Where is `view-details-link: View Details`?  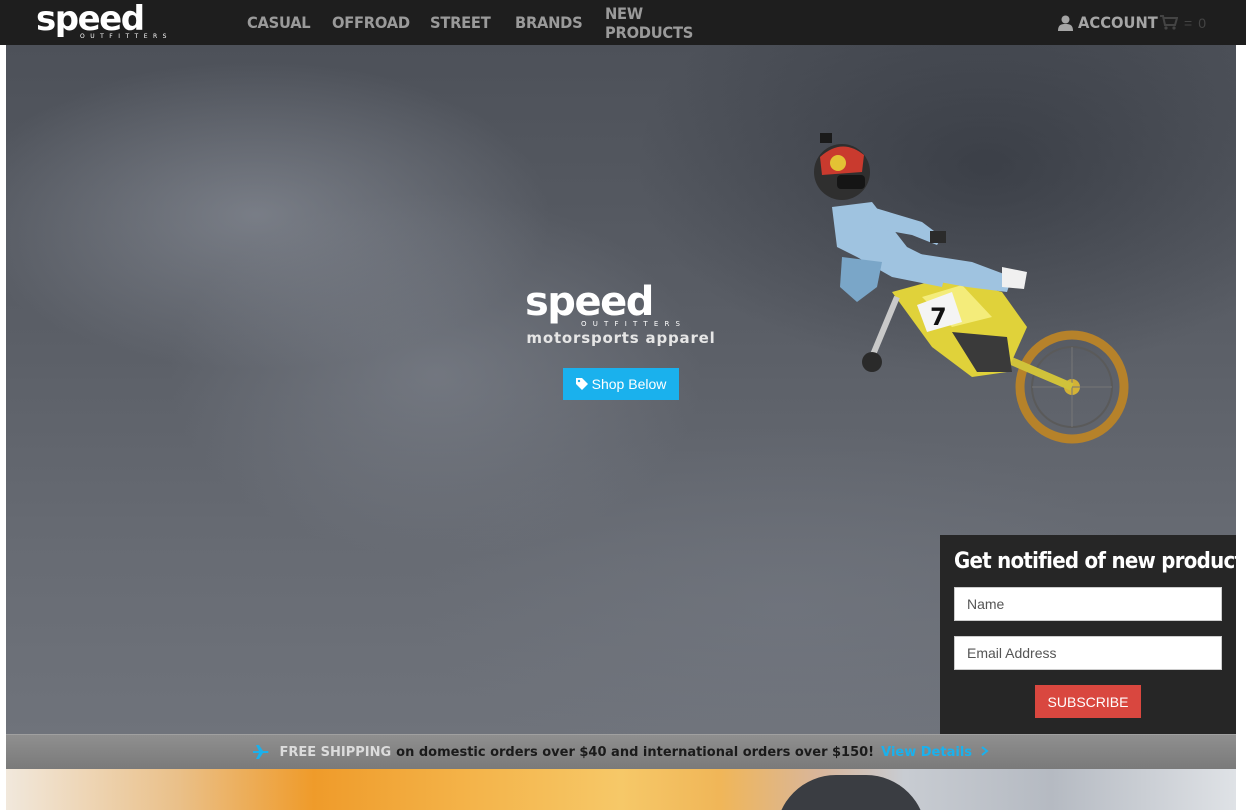
view-details-link: View Details is located at coordinates (935, 752).